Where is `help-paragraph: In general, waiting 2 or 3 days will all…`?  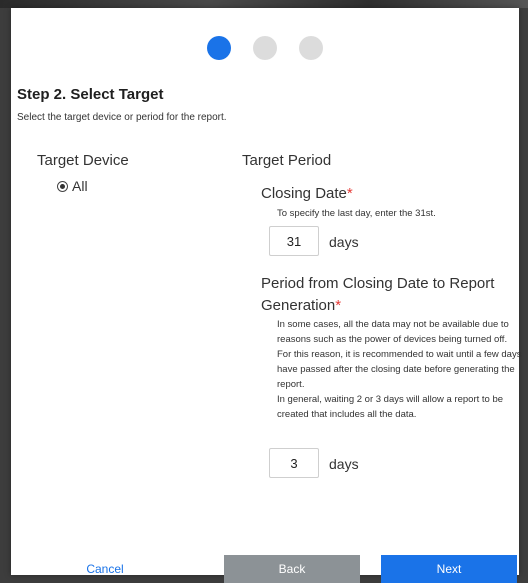 help-paragraph: In general, waiting 2 or 3 days will all… is located at coordinates (390, 407).